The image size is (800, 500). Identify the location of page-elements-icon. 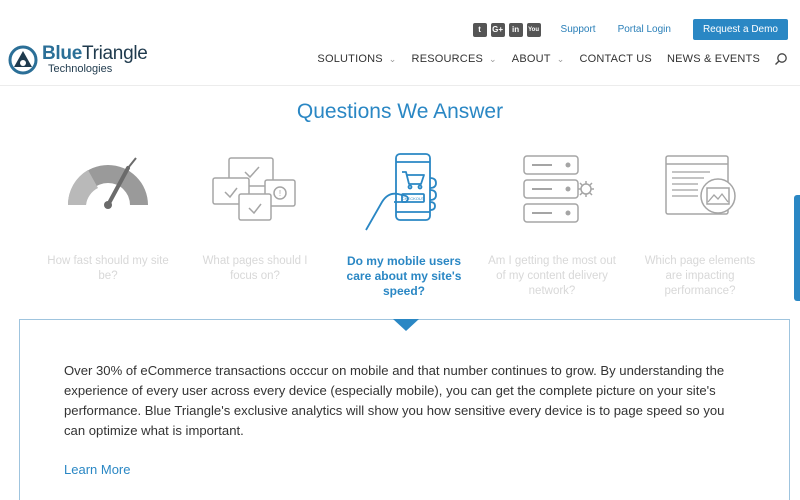
(700, 185).